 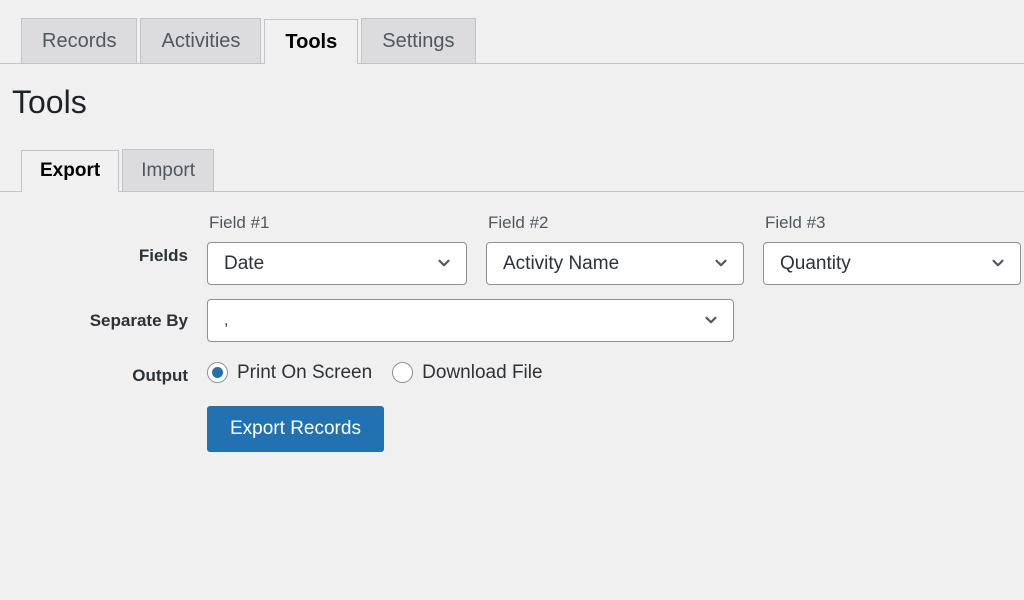 I want to click on field-1-column: Field #1 Date, so click(x=337, y=249).